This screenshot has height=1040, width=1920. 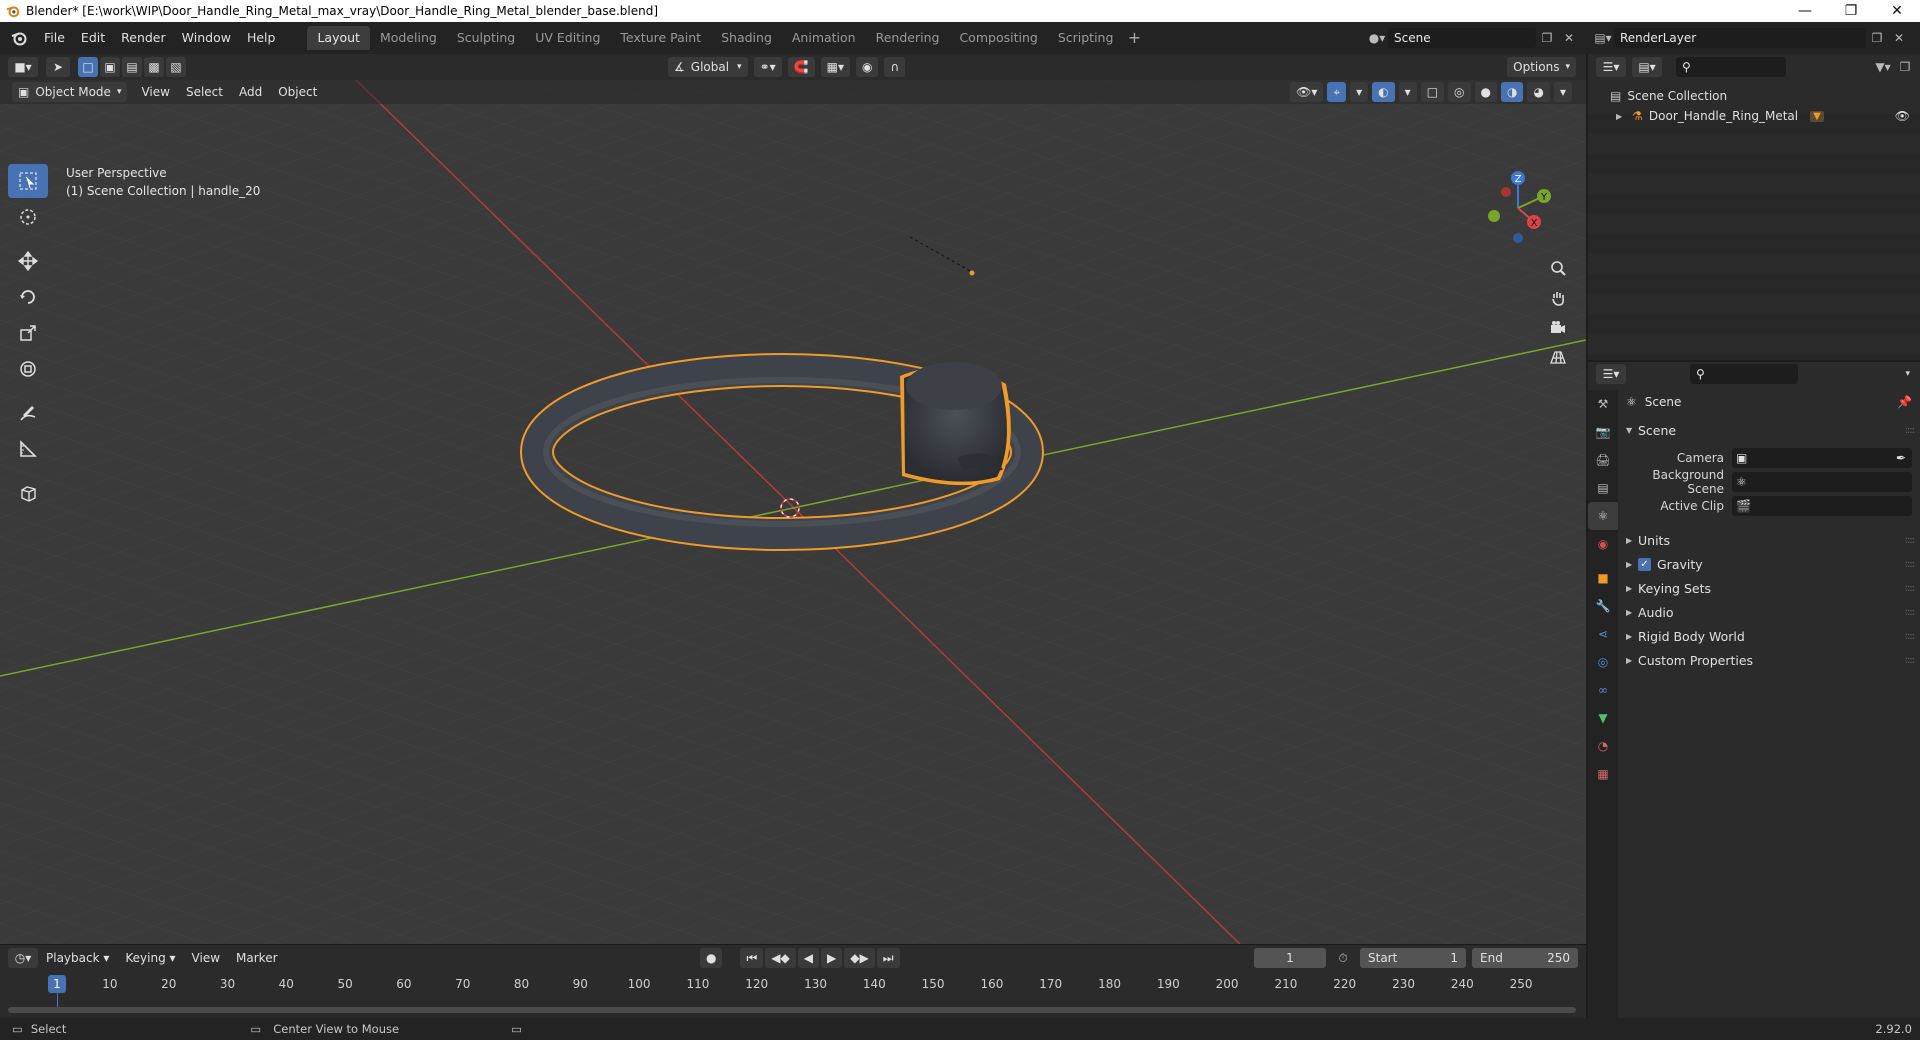 I want to click on add-workspace-icon: +, so click(x=1134, y=38).